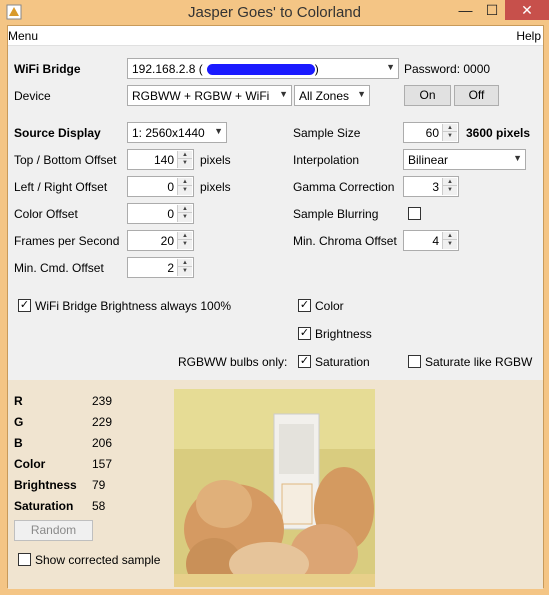  Describe the element at coordinates (45, 485) in the screenshot. I see `stat-label-brightness: Brightness` at that location.